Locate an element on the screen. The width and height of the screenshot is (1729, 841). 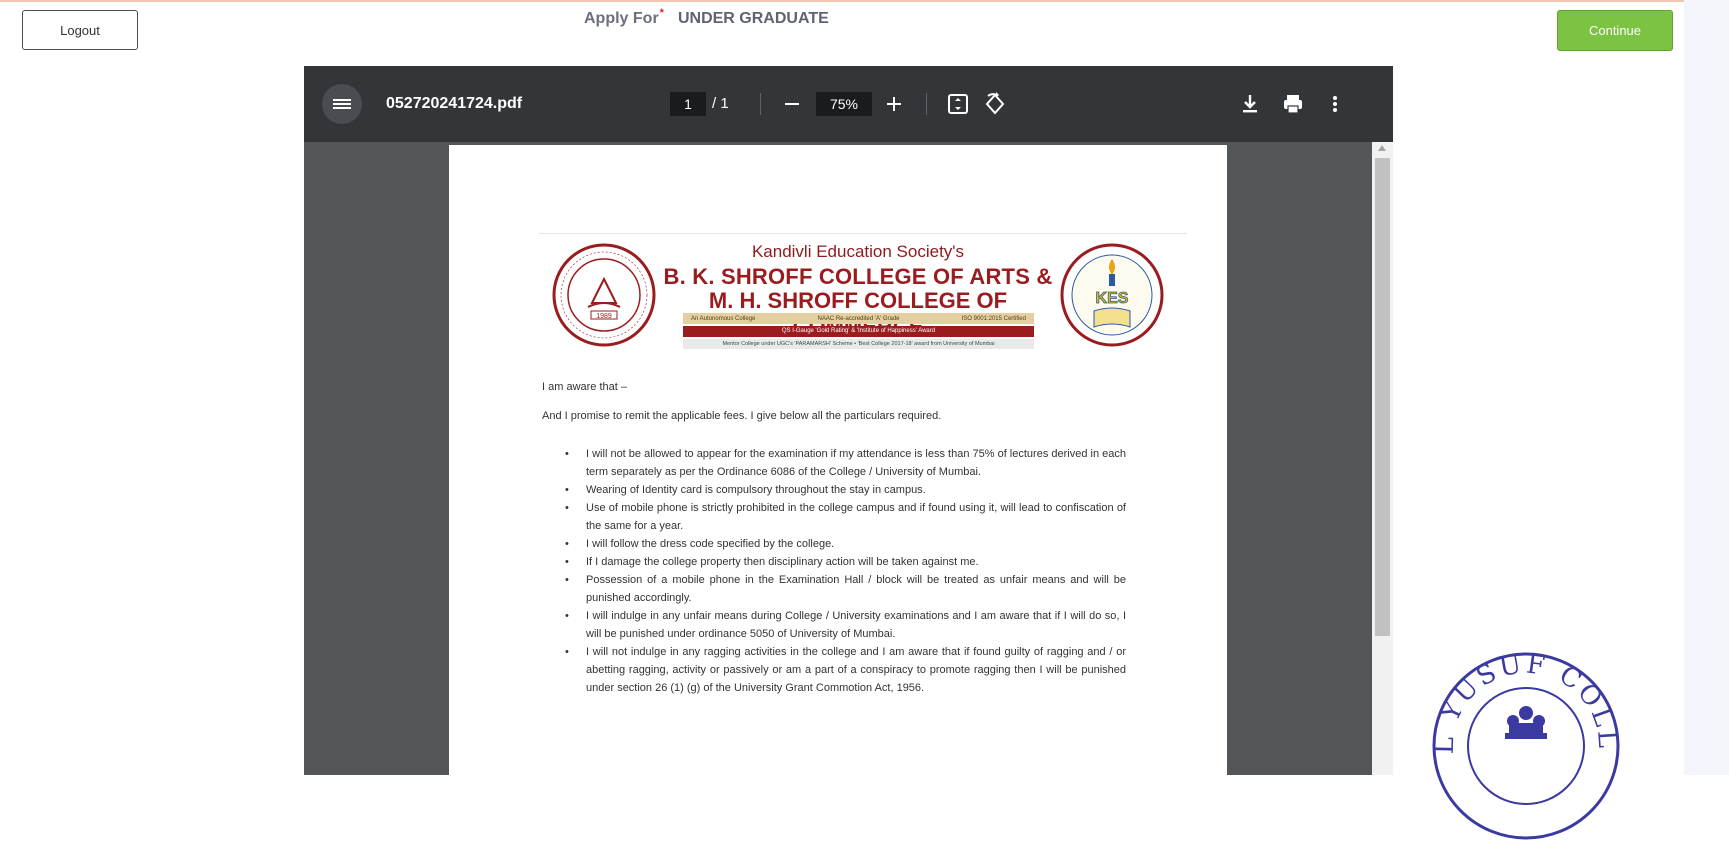
apply-for-heading: Apply For* UNDER GRADUATE is located at coordinates (706, 17).